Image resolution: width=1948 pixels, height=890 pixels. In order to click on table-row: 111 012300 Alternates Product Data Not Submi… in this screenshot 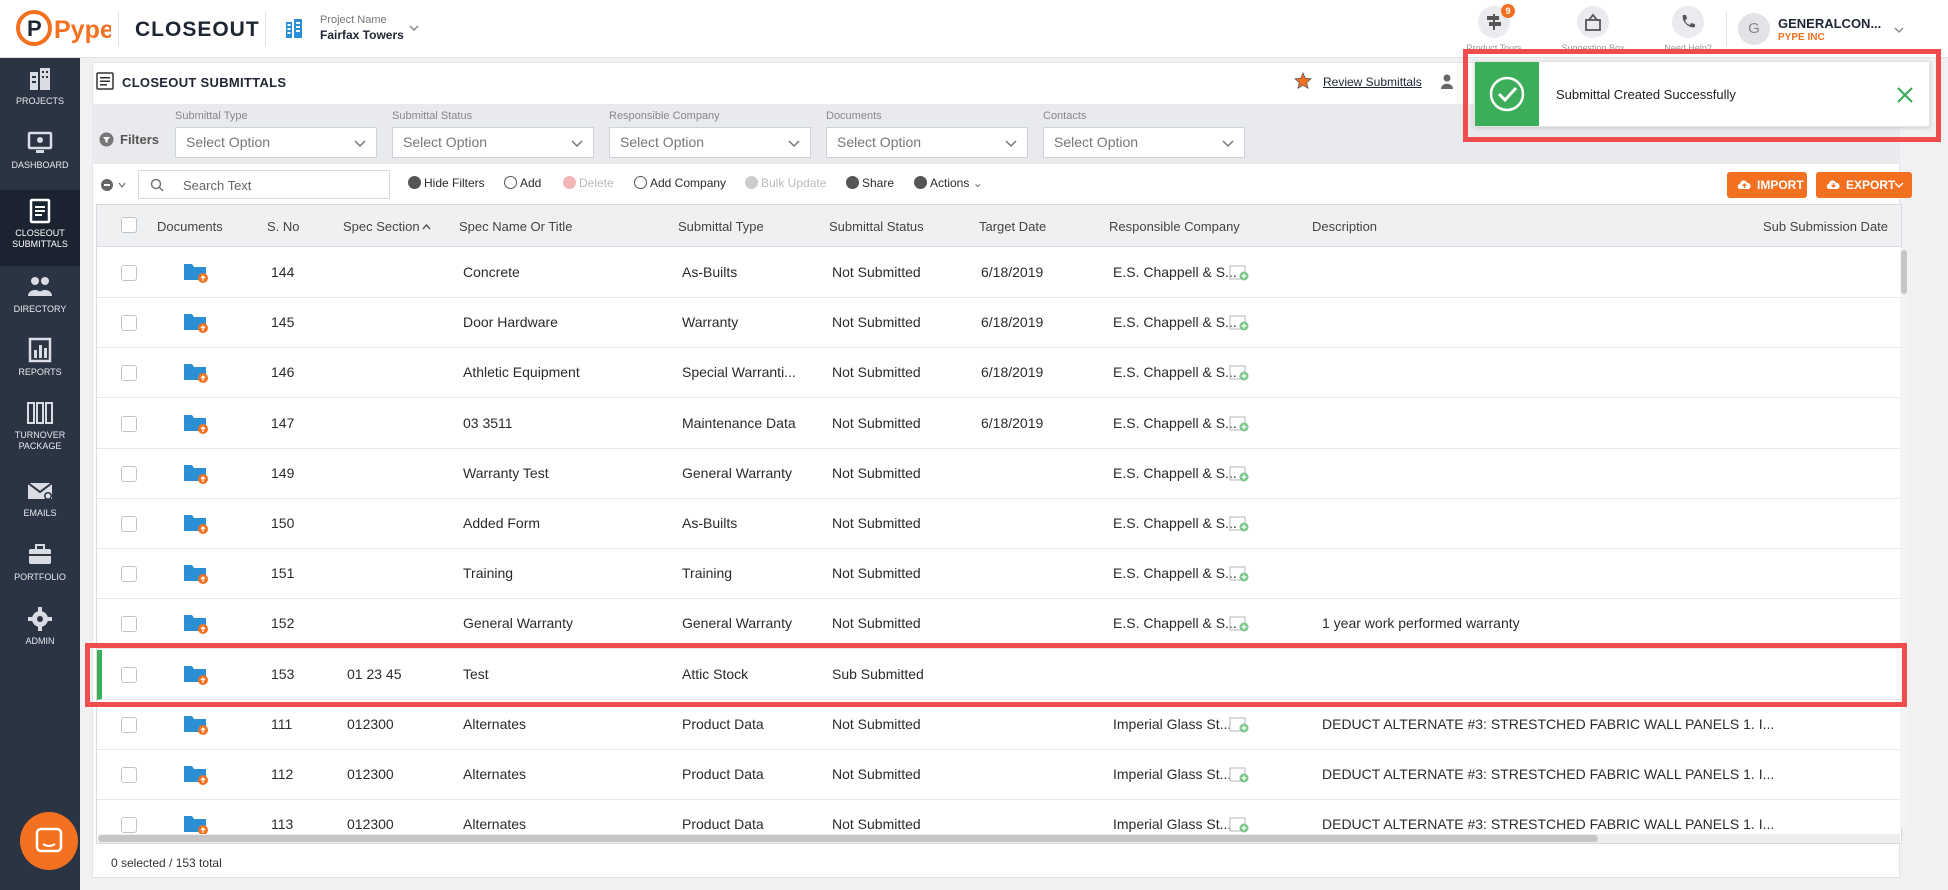, I will do `click(999, 725)`.